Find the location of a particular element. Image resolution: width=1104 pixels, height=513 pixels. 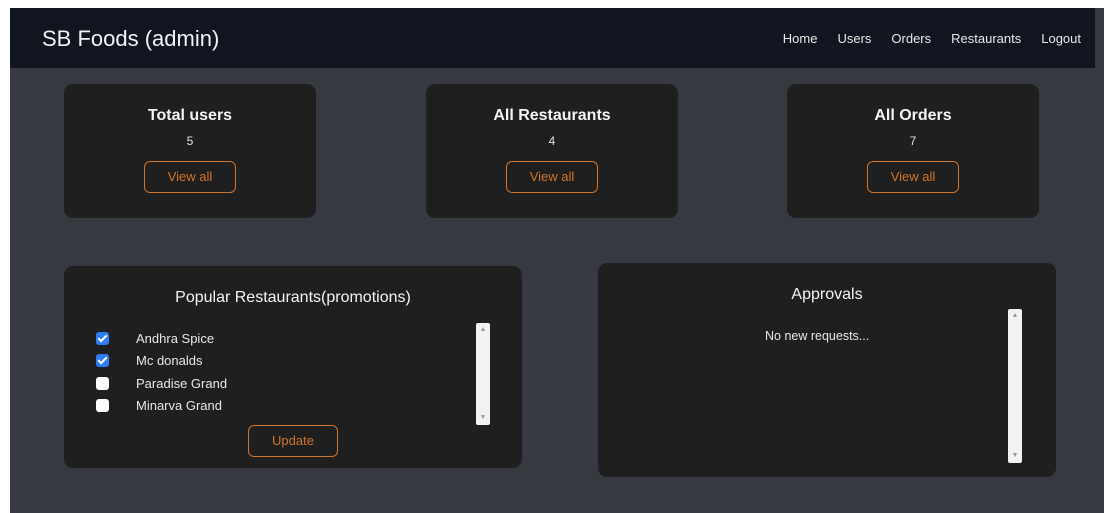

view-all-orders-button: View all is located at coordinates (913, 177).